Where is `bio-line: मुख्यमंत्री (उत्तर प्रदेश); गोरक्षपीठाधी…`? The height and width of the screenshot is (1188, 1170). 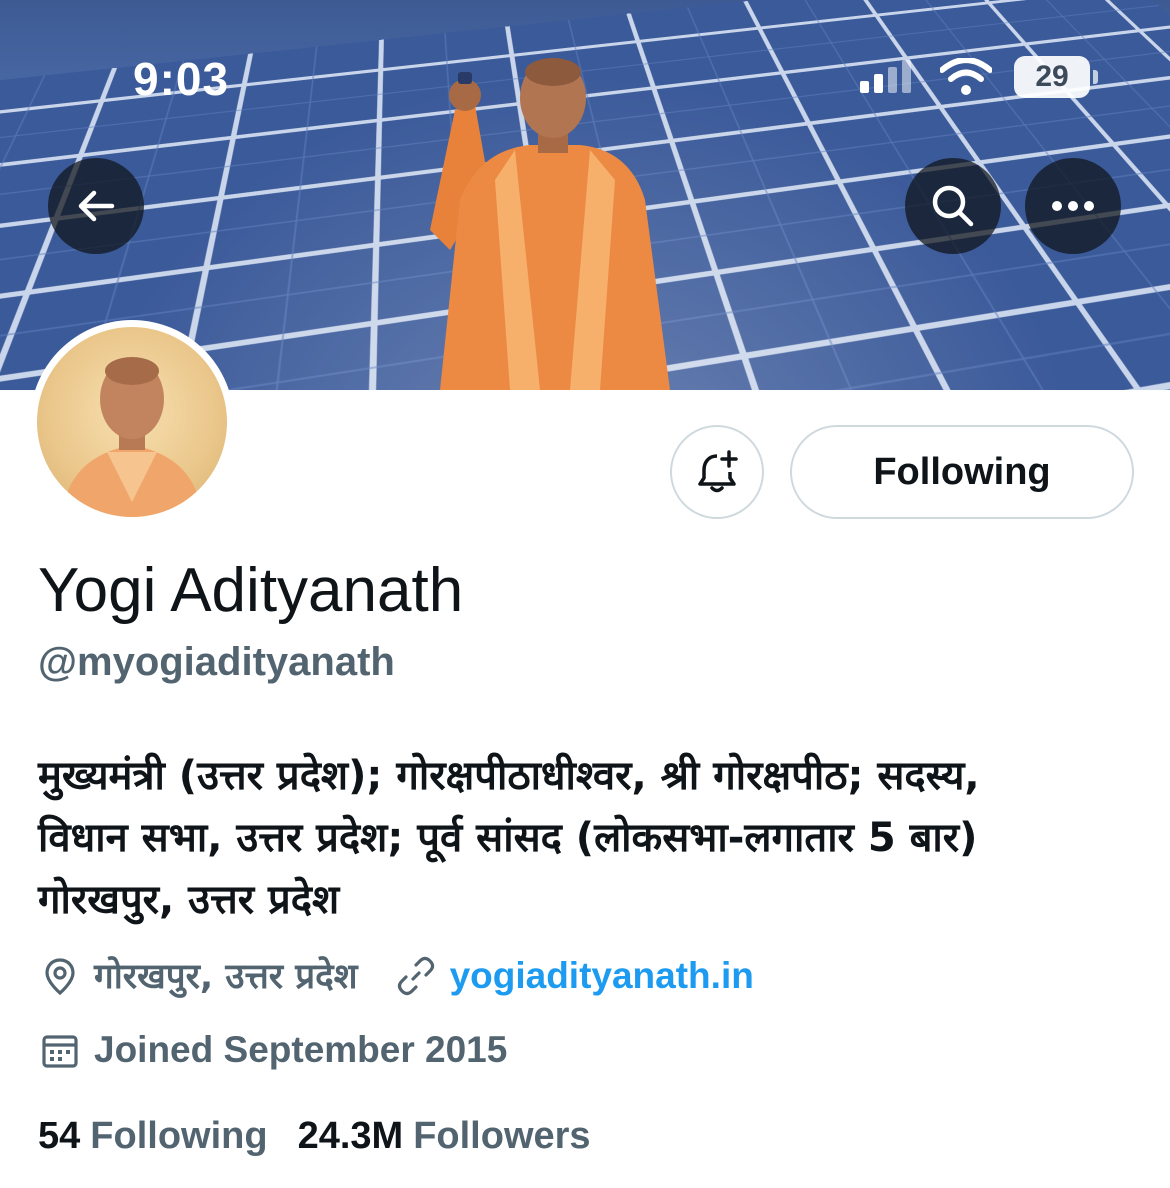 bio-line: मुख्यमंत्री (उत्तर प्रदेश); गोरक्षपीठाधी… is located at coordinates (509, 776).